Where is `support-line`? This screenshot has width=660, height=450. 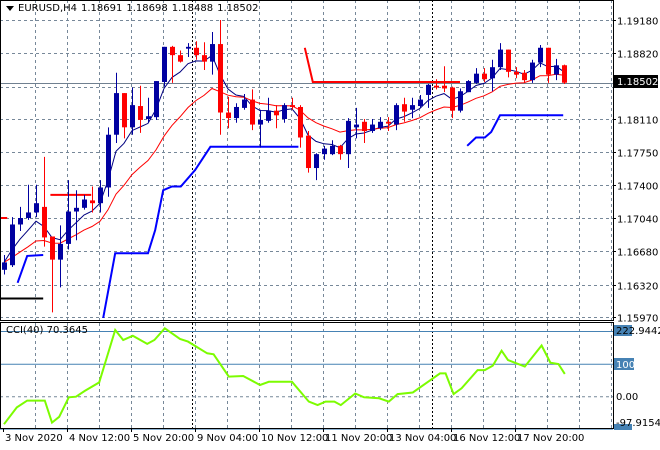
support-line is located at coordinates (30, 269).